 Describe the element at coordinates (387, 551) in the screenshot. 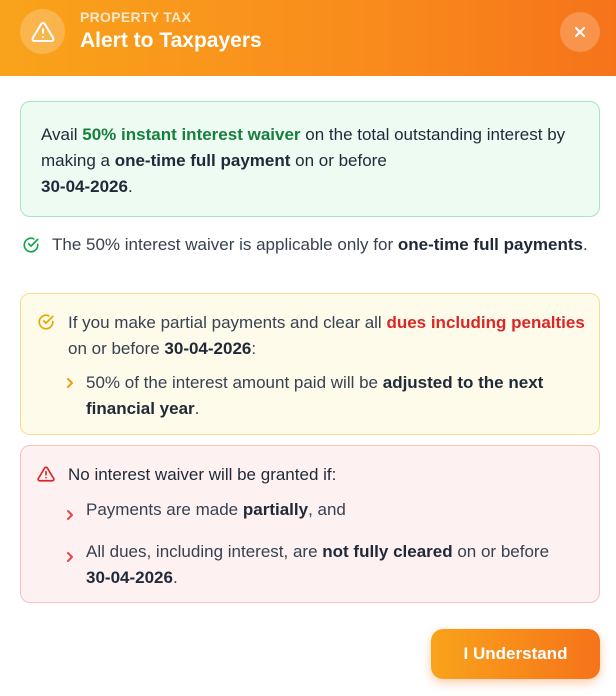

I see `item-strong: not fully cleared` at that location.